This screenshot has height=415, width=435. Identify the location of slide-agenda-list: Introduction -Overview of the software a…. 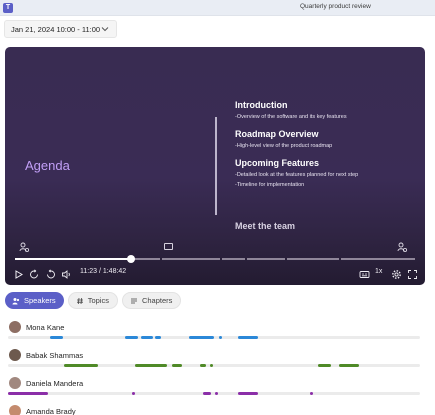
(325, 148).